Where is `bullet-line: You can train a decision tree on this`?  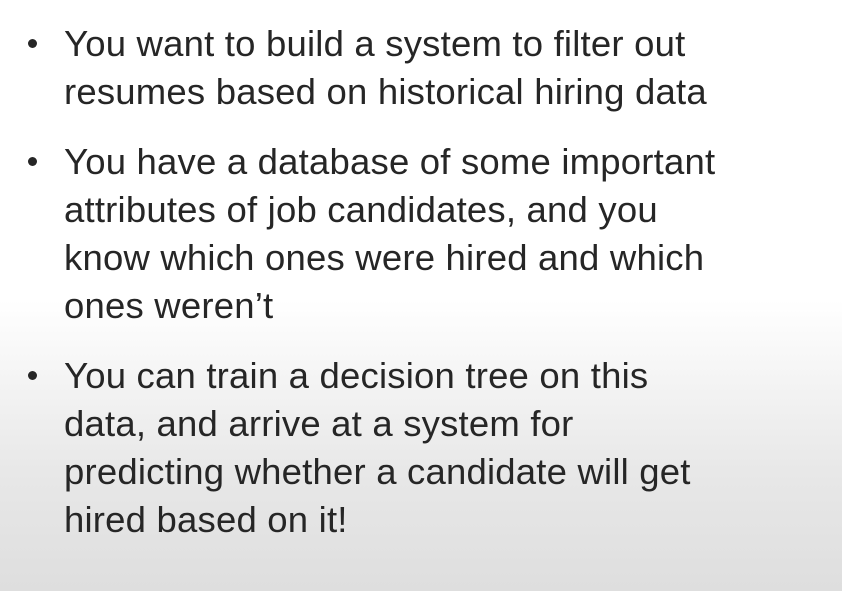
bullet-line: You can train a decision tree on this is located at coordinates (356, 375).